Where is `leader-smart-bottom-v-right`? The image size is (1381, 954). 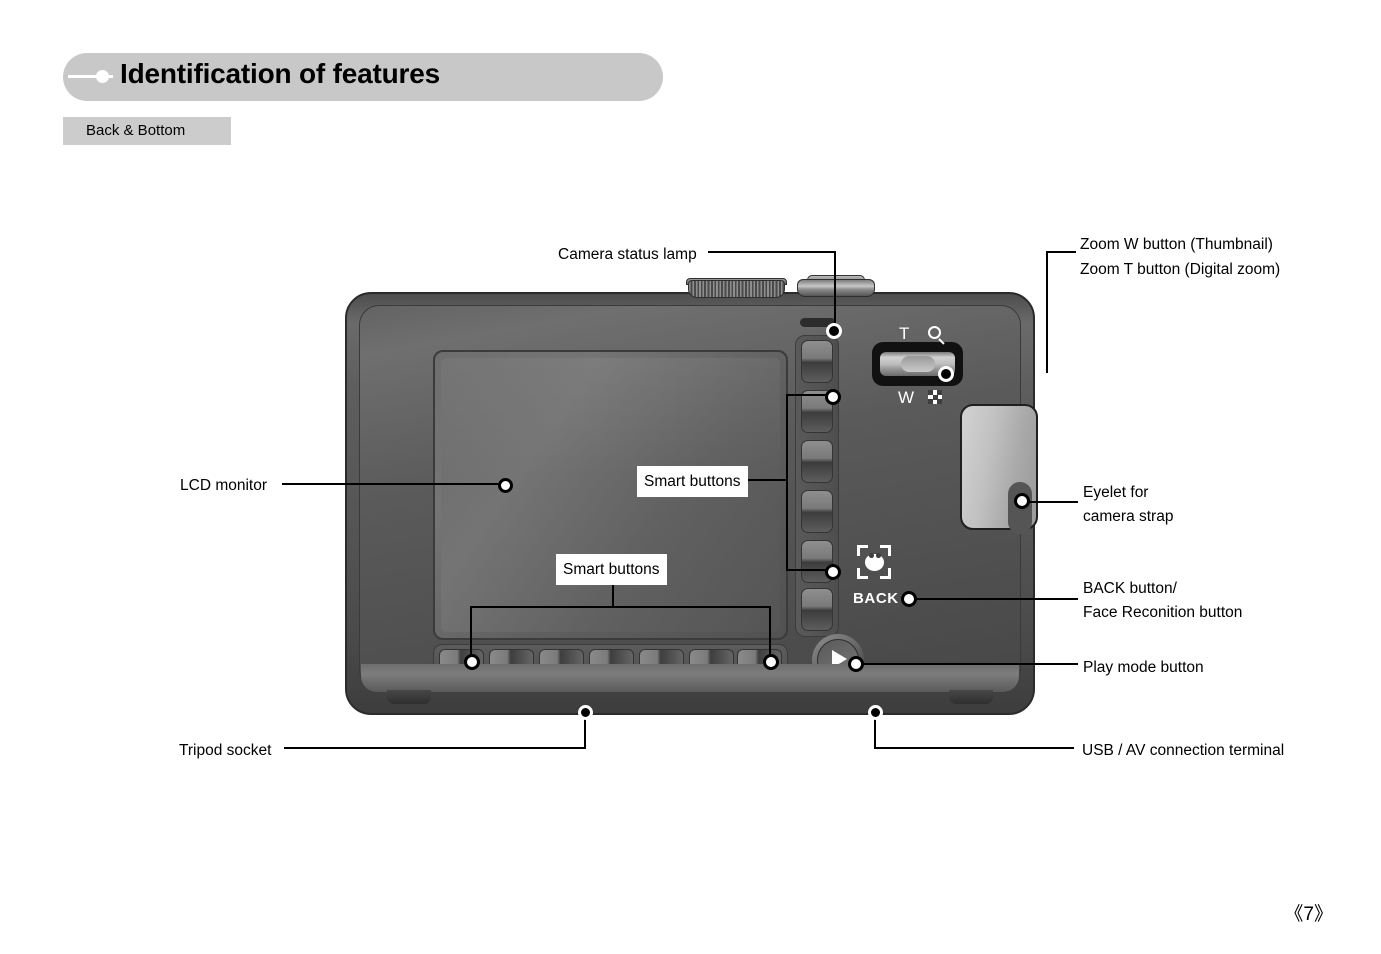
leader-smart-bottom-v-right is located at coordinates (770, 633).